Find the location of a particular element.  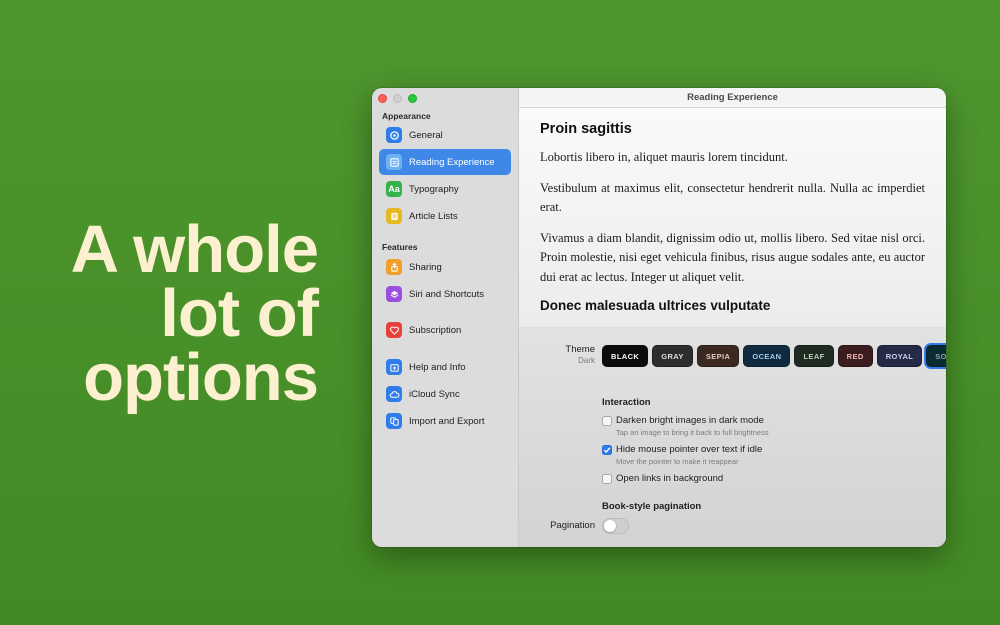

theme-chip-royal: ROYAL is located at coordinates (899, 356).